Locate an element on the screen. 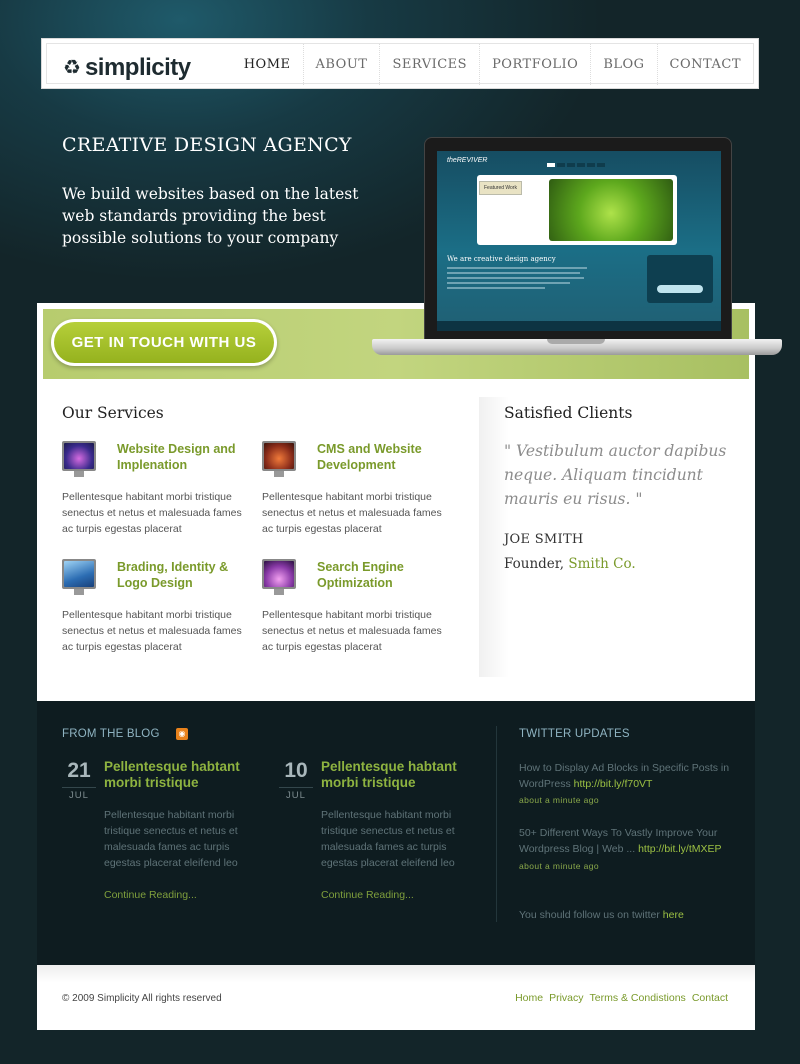 The image size is (800, 1064). footer-nav: Home Privacy Terms & Condistions Contact is located at coordinates (621, 998).